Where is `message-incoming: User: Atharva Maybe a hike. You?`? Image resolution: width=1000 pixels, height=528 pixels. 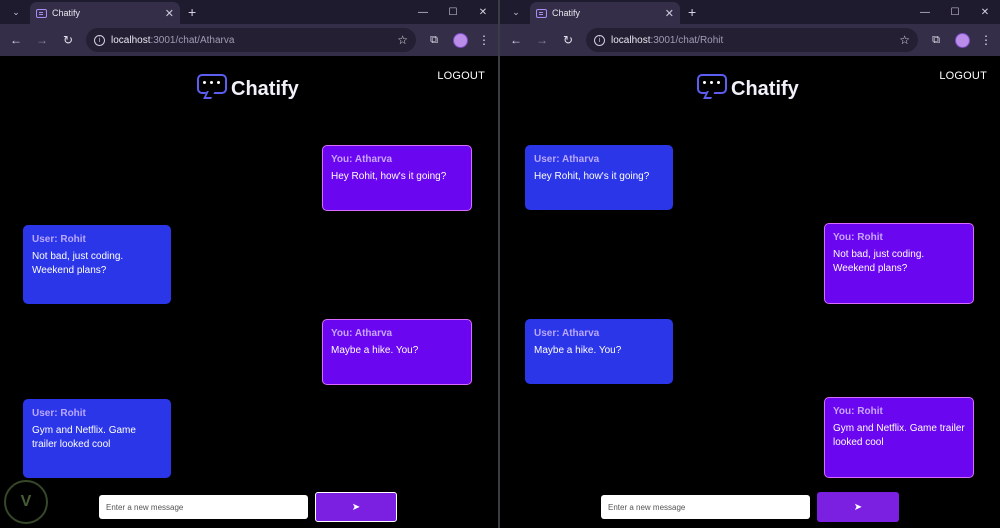
message-incoming: User: Atharva Maybe a hike. You? is located at coordinates (599, 351).